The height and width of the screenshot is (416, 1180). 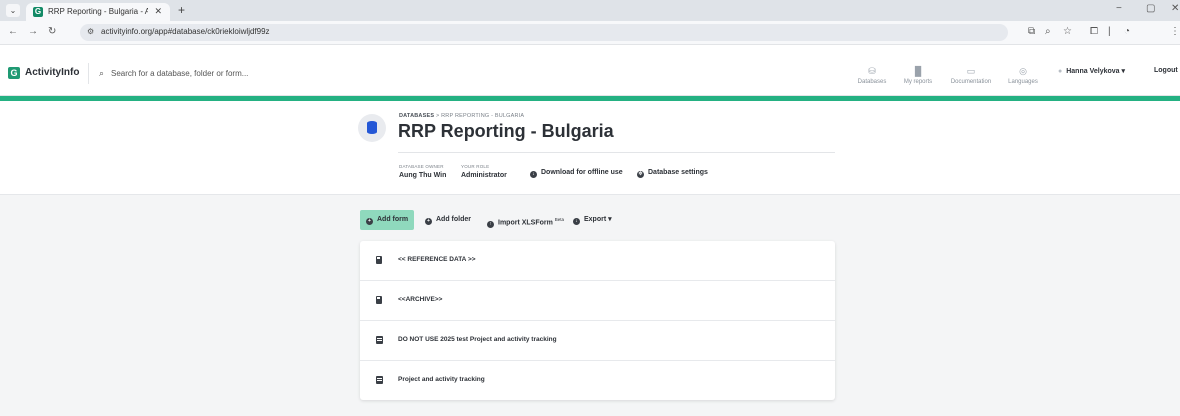 I want to click on beta-badge: Beta, so click(x=559, y=219).